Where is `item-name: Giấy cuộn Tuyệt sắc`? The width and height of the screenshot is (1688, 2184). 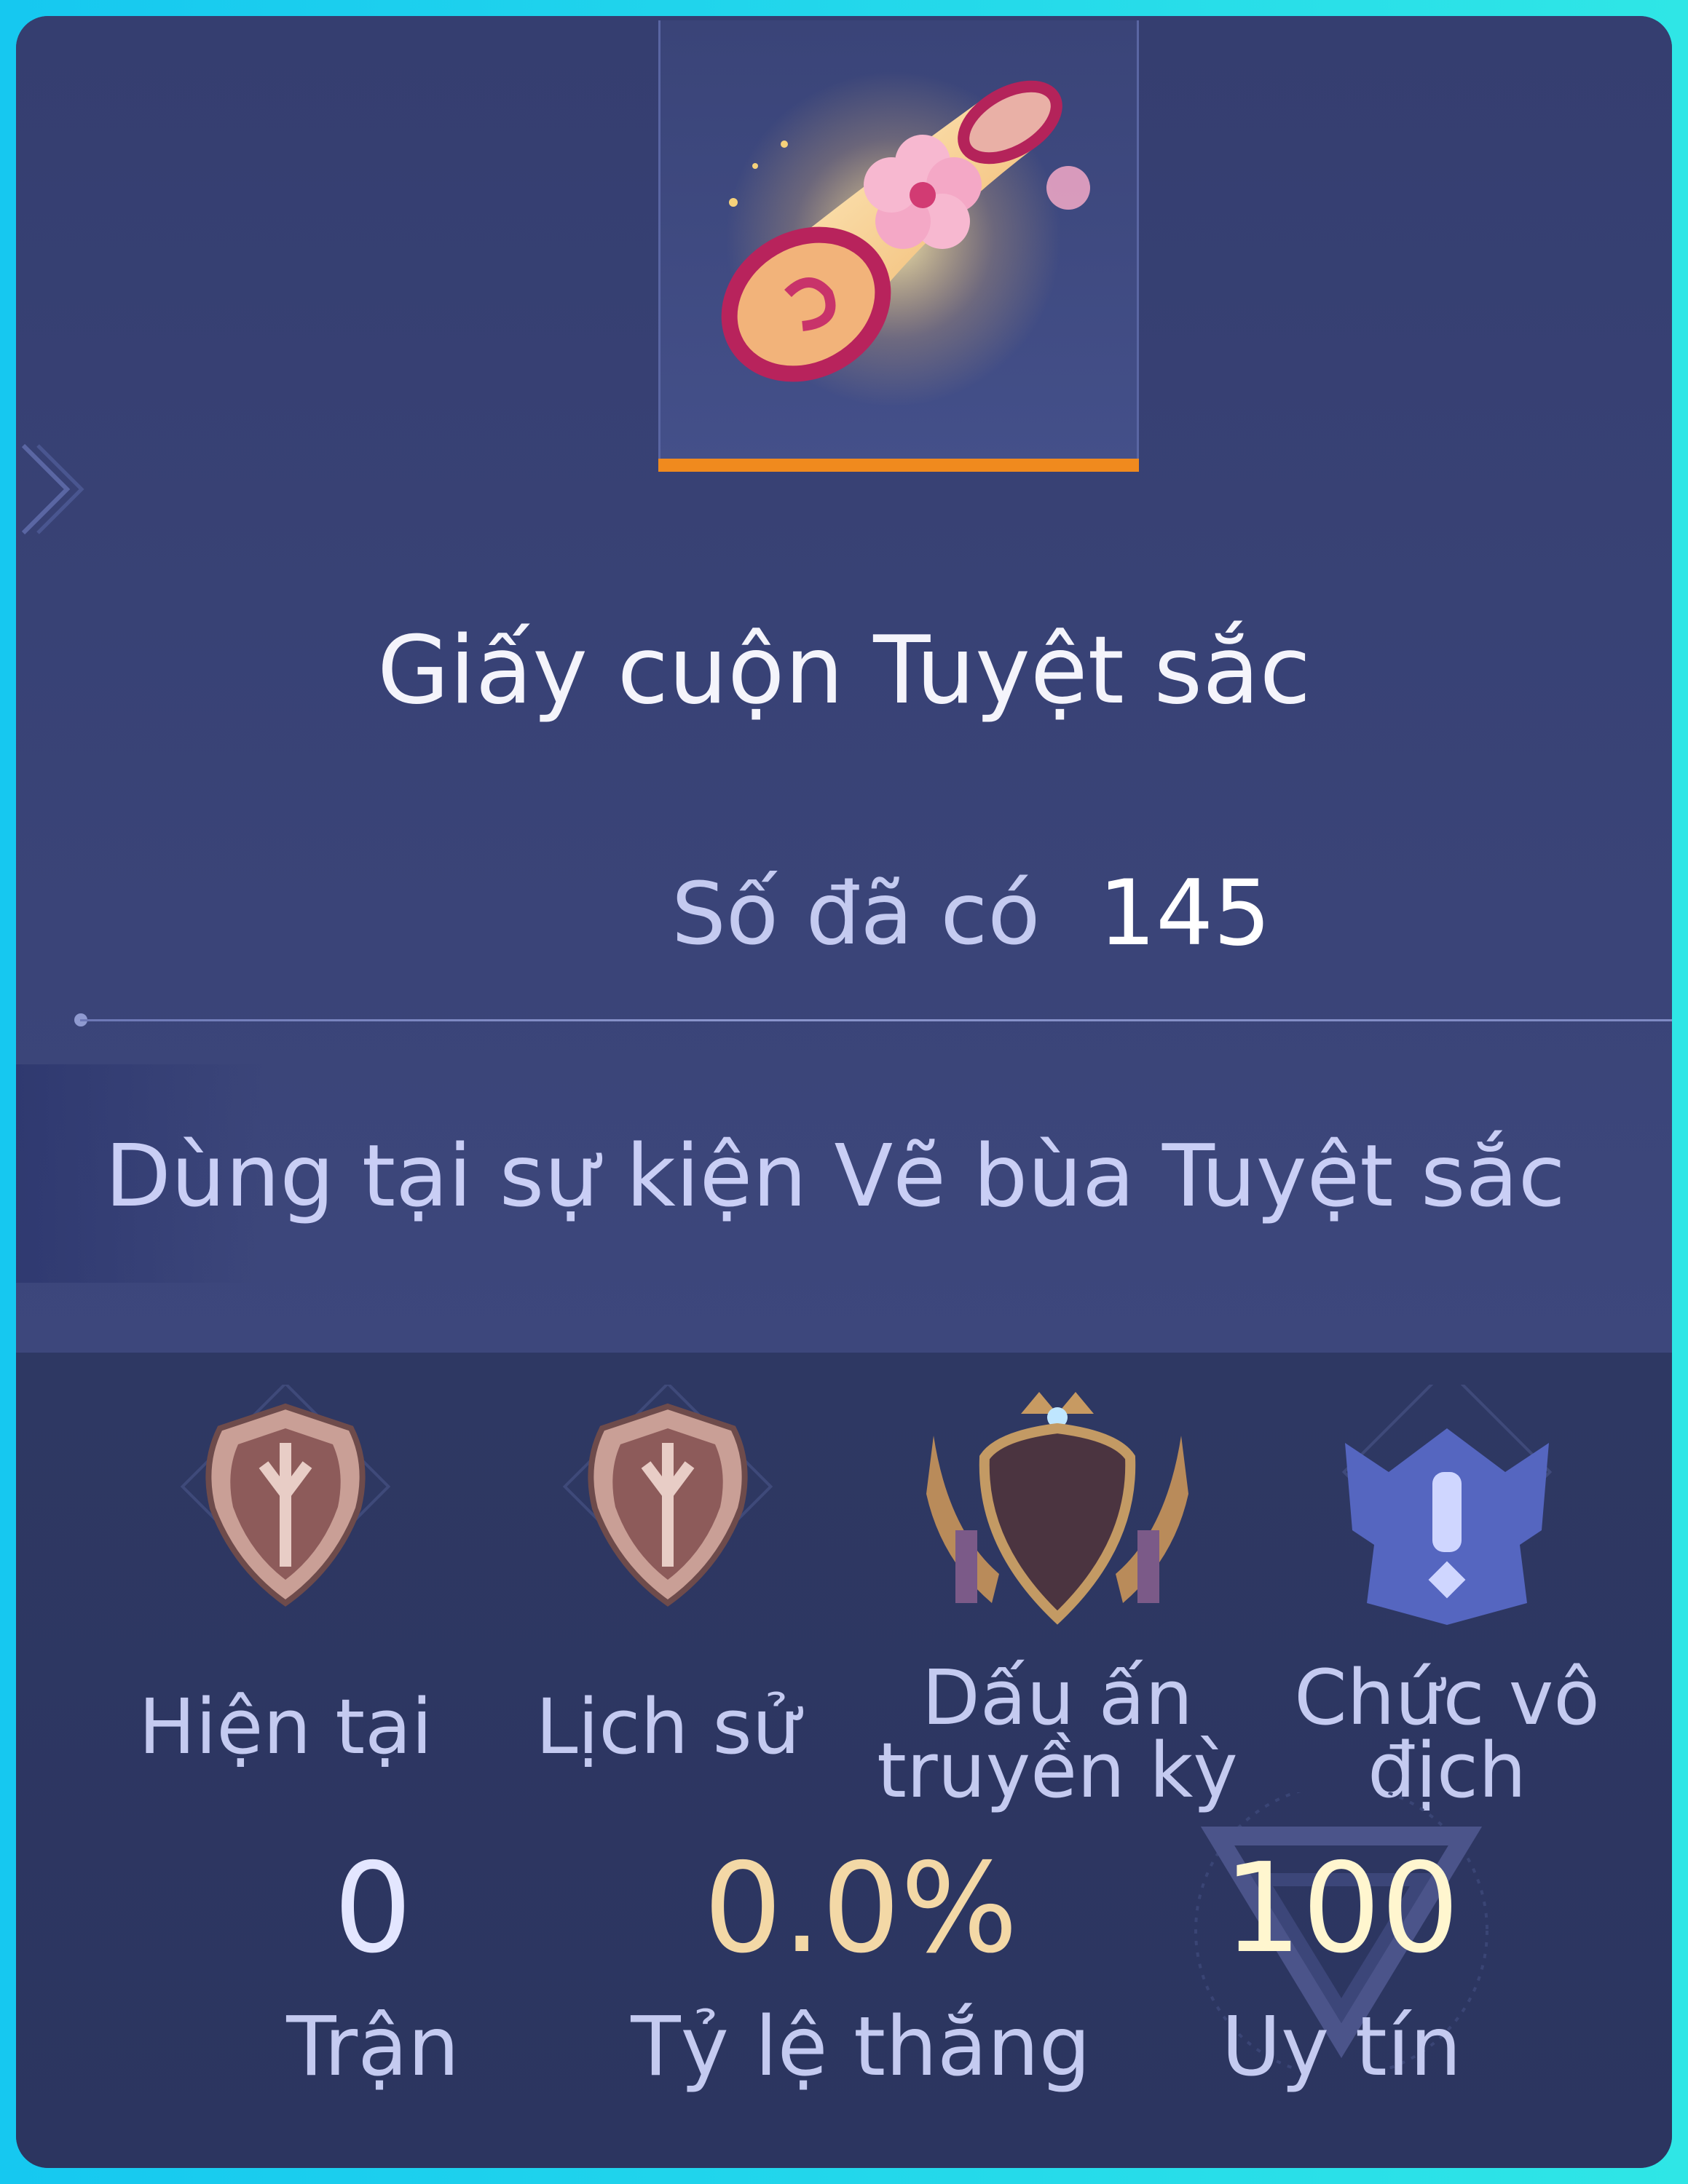 item-name: Giấy cuộn Tuyệt sắc is located at coordinates (844, 671).